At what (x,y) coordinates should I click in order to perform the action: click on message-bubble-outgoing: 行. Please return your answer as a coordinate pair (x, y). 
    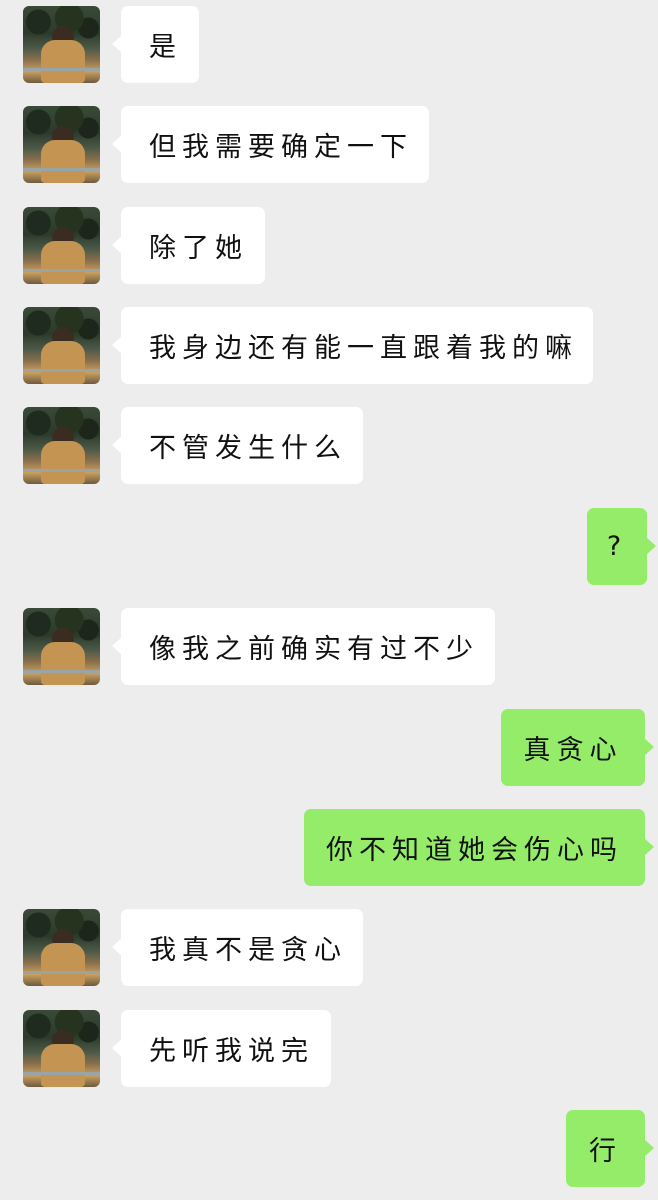
    Looking at the image, I should click on (610, 1148).